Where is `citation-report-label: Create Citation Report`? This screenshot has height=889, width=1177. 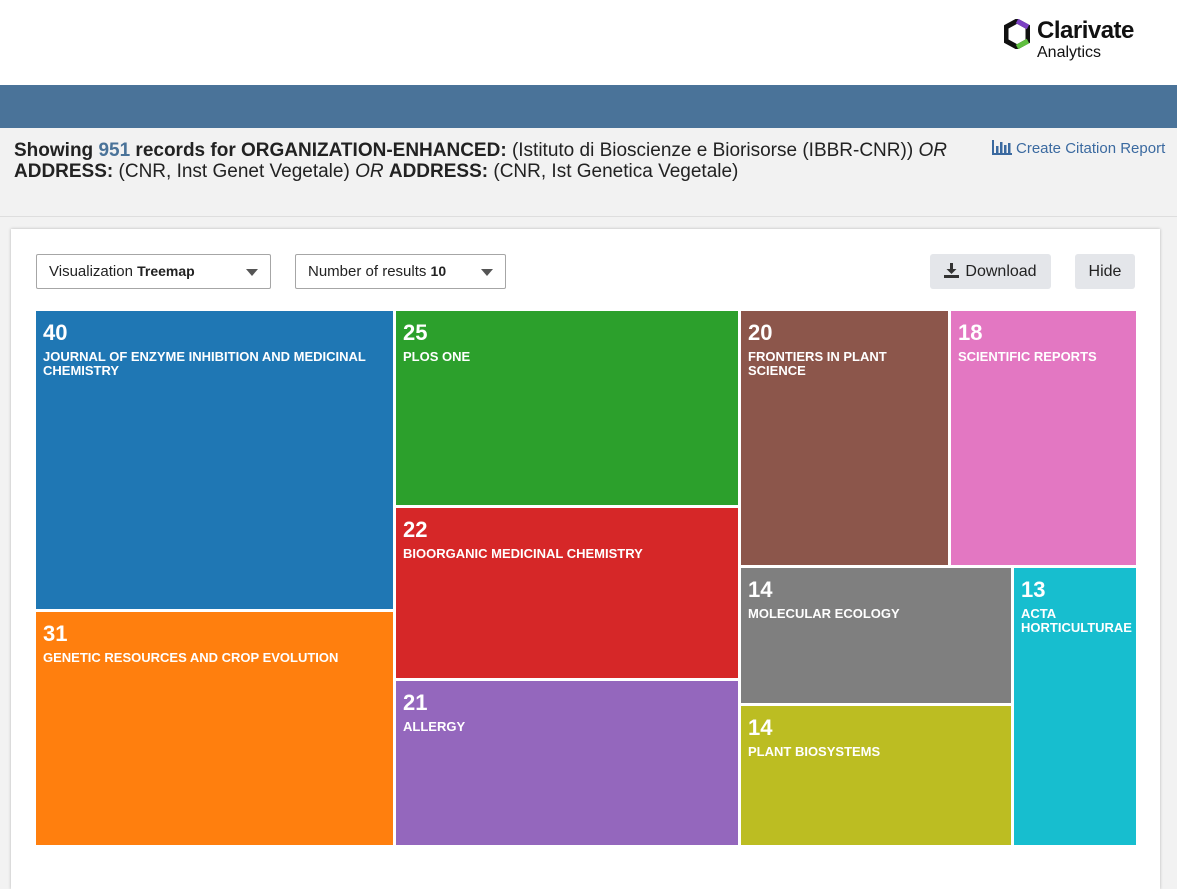
citation-report-label: Create Citation Report is located at coordinates (1091, 148).